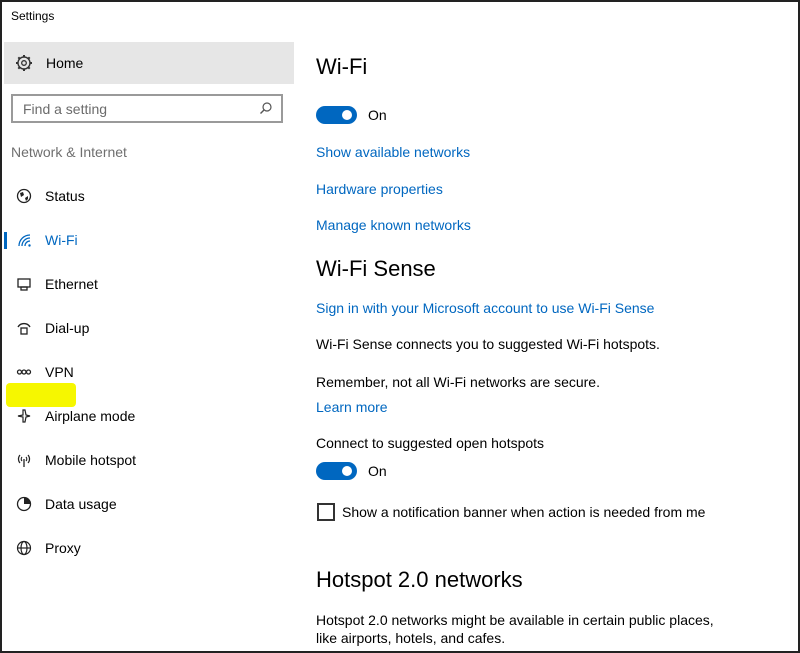 This screenshot has height=653, width=800. Describe the element at coordinates (377, 115) in the screenshot. I see `wifi-toggle-label: On` at that location.